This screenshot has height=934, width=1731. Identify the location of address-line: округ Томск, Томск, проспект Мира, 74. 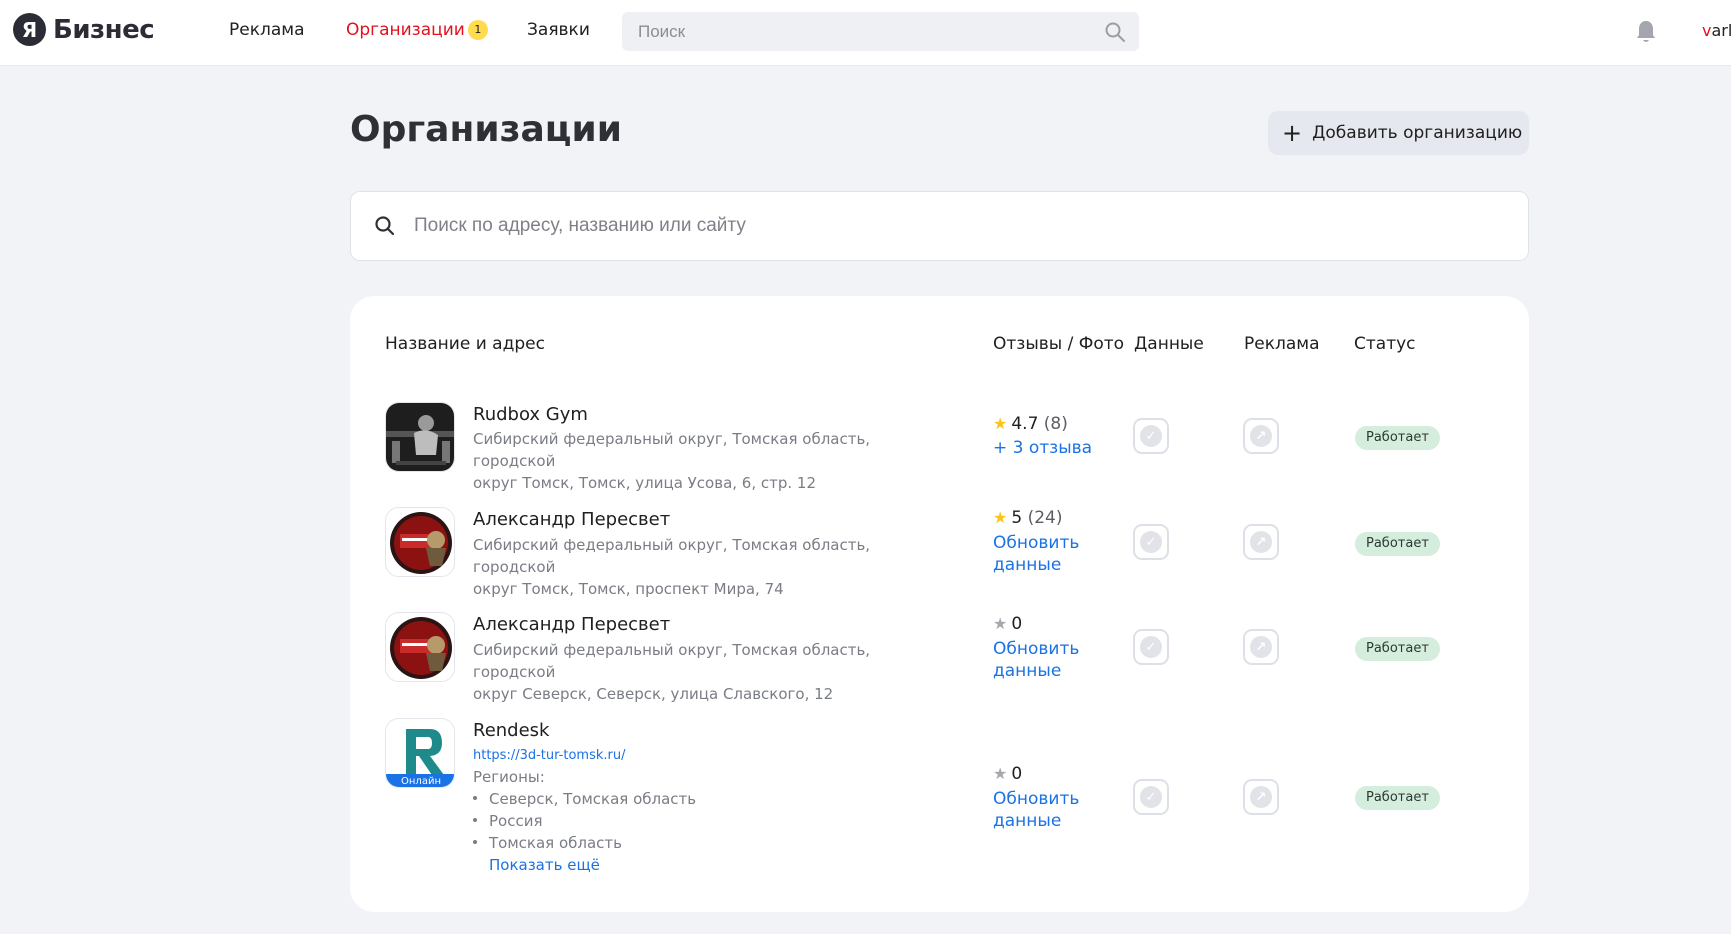
(628, 589).